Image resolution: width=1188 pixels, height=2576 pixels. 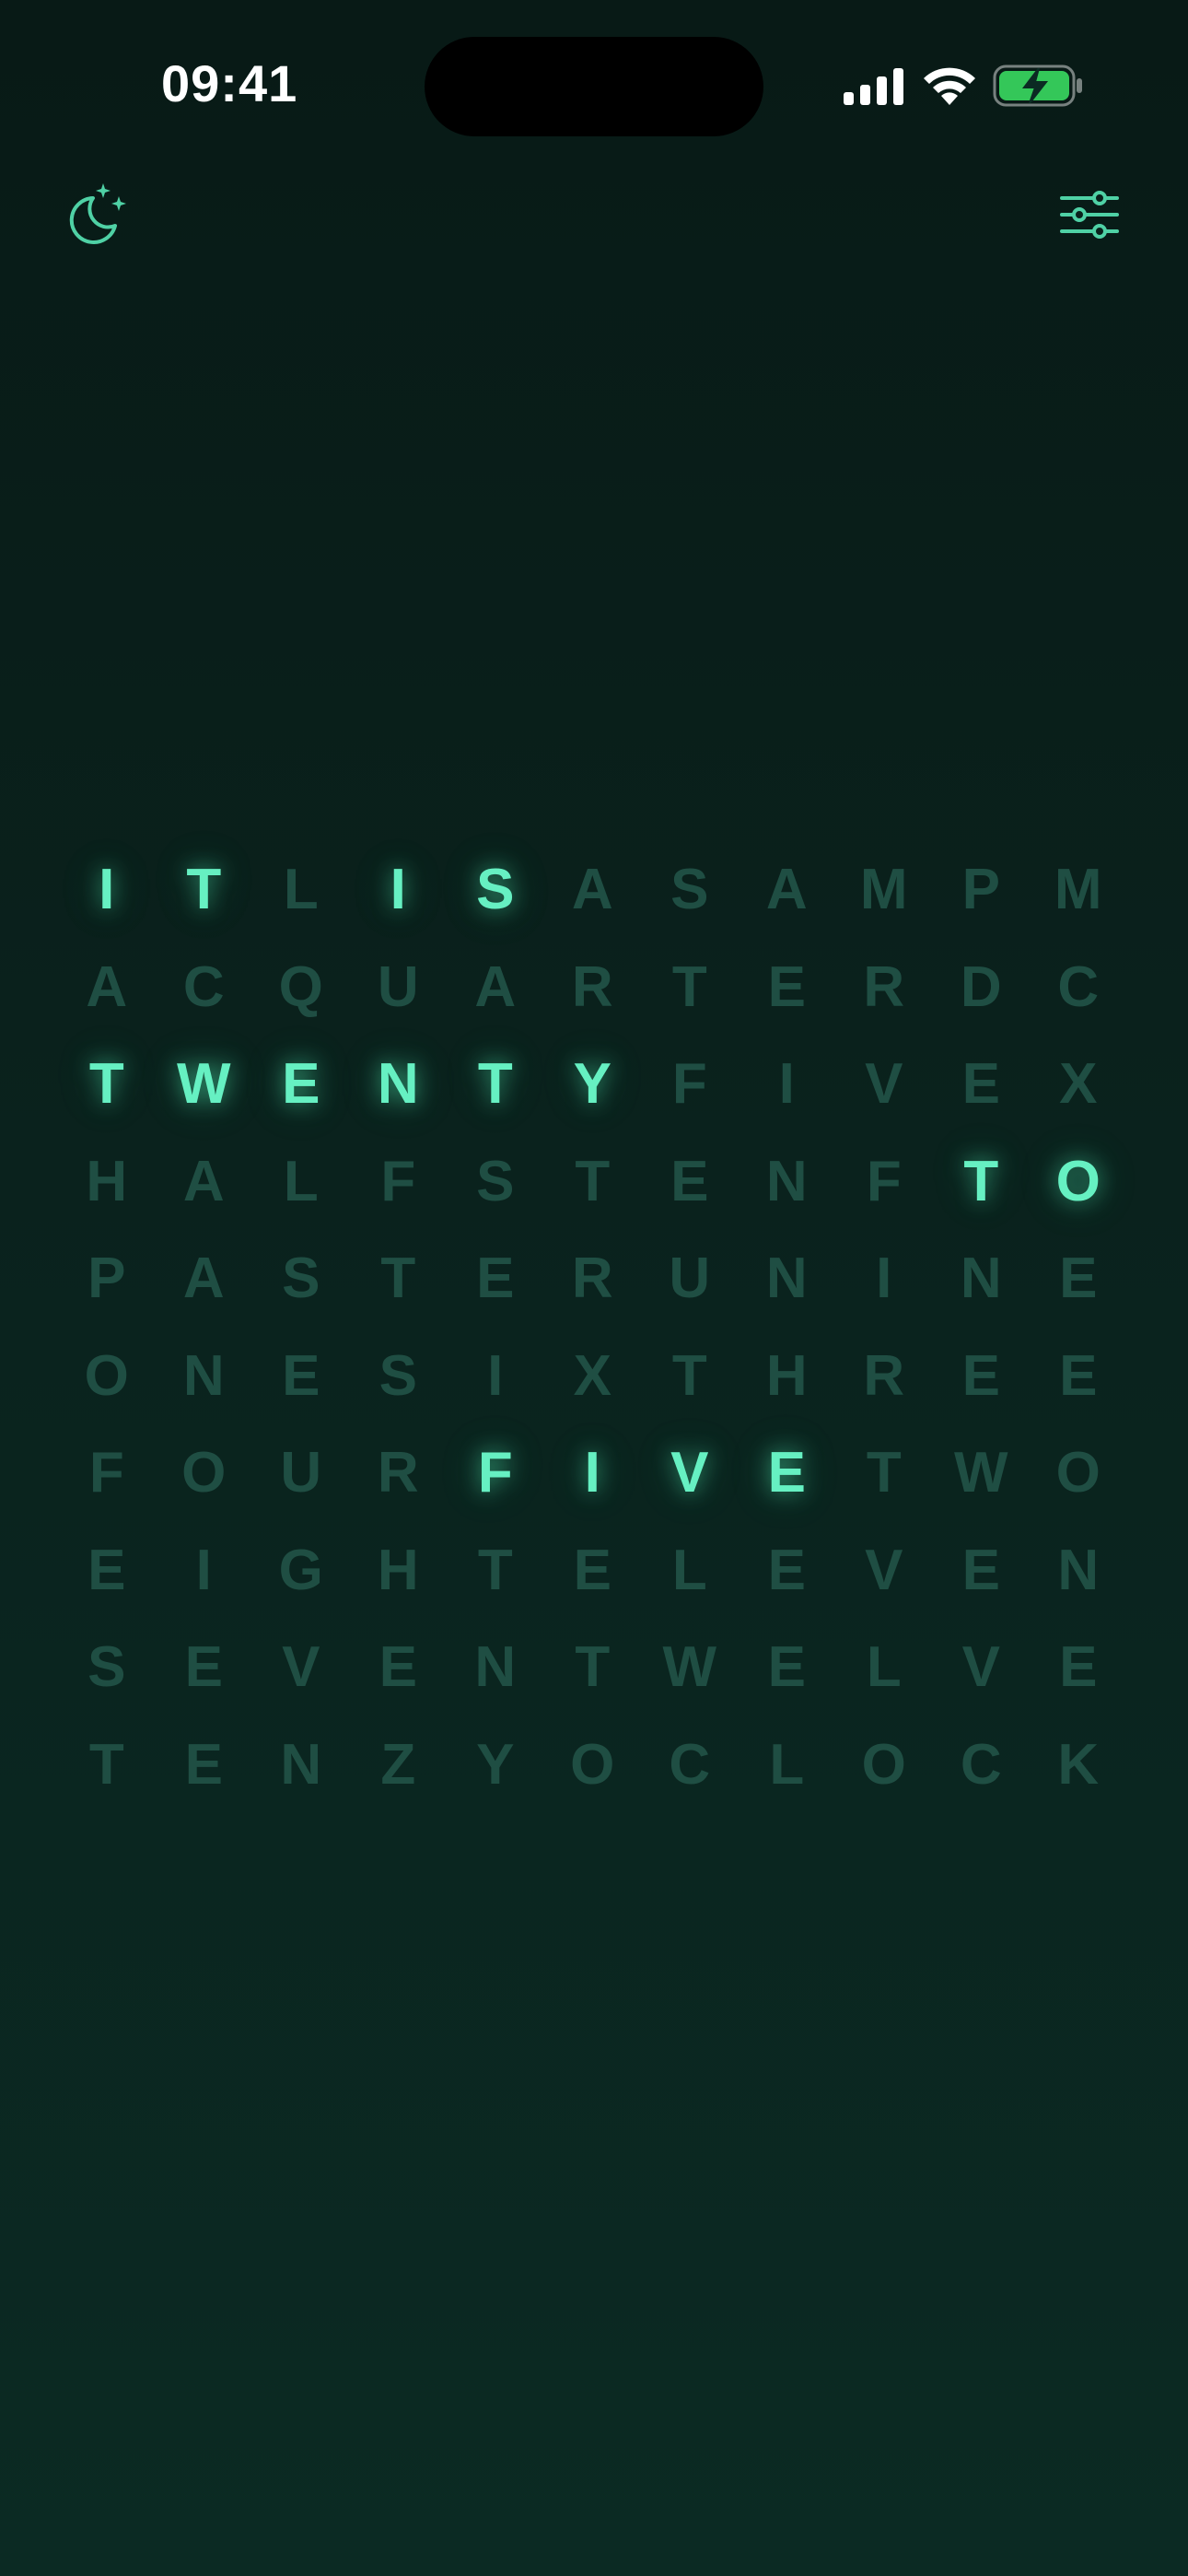 I want to click on status-bar: 09:41, so click(x=594, y=87).